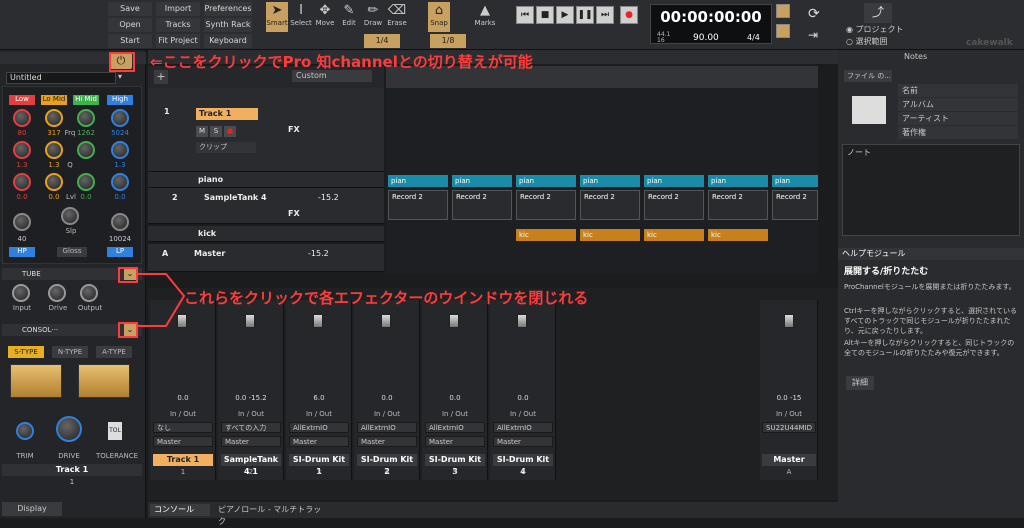 Image resolution: width=1024 pixels, height=528 pixels. I want to click on master-bus-name: Master, so click(209, 254).